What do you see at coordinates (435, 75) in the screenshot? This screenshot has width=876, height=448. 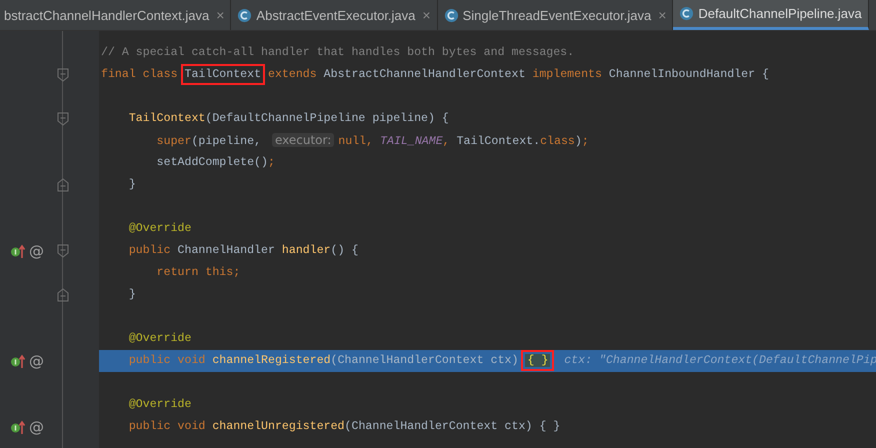 I see `code-line: final class TailContext extends AbstractChannelHandlerContext implements ChannelInboundHandler {` at bounding box center [435, 75].